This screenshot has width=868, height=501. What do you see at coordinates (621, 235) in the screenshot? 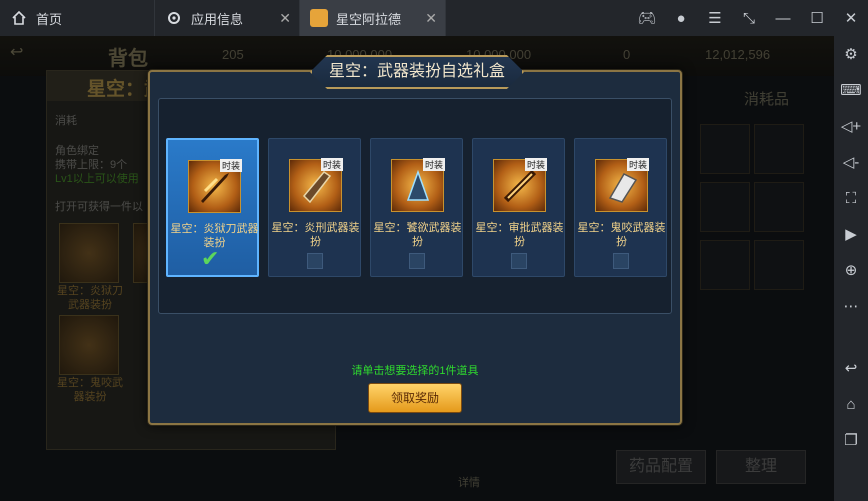
I see `item-name: 星空：鬼咬武器装扮` at bounding box center [621, 235].